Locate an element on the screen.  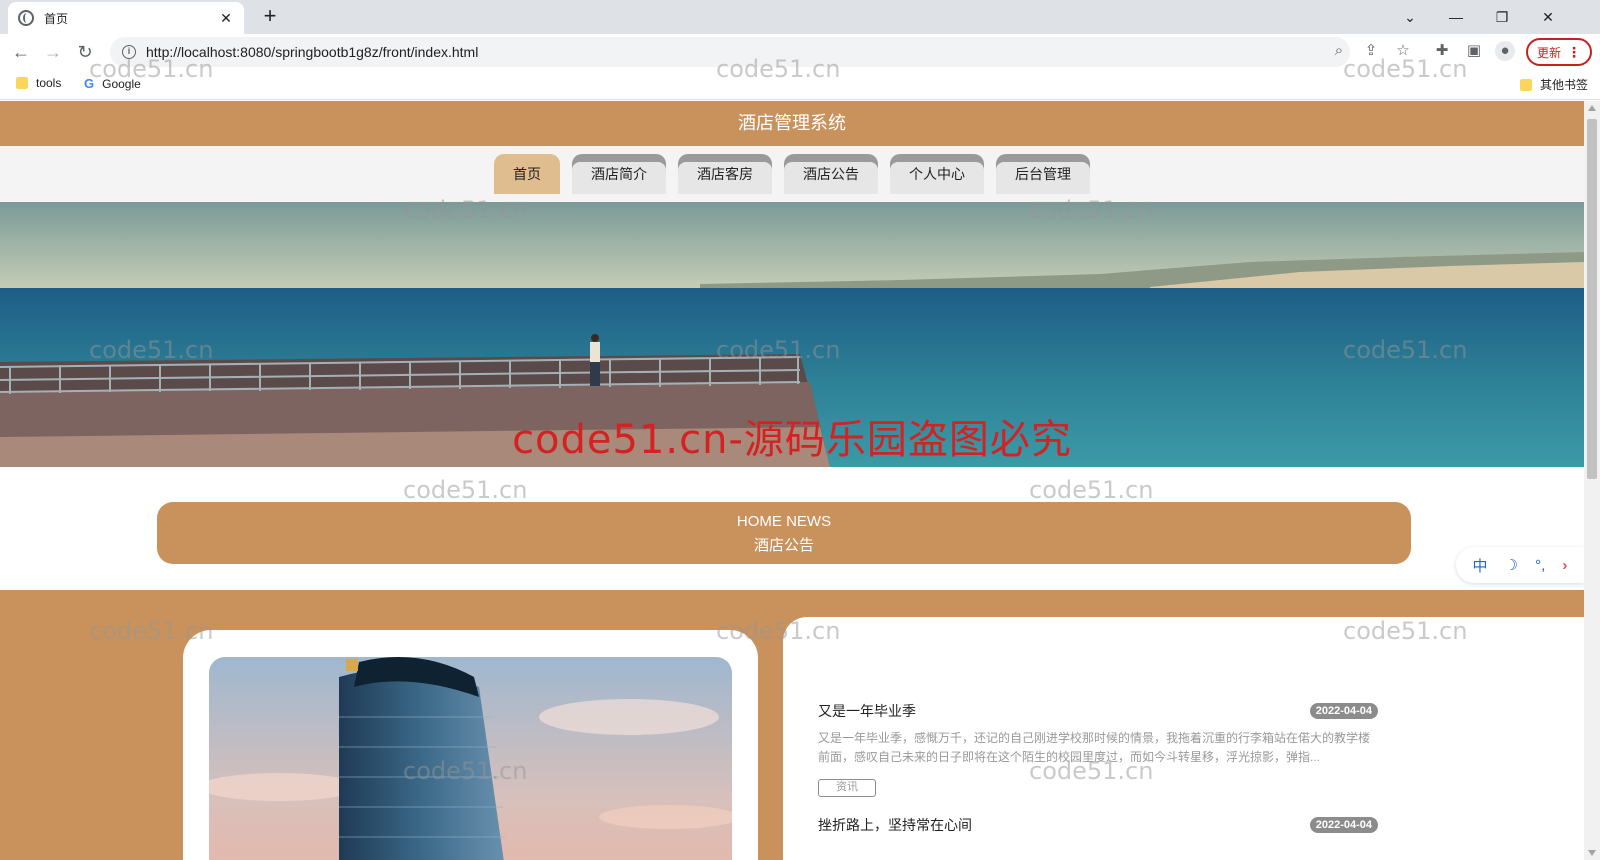
scroll-down-icon is located at coordinates (1592, 853).